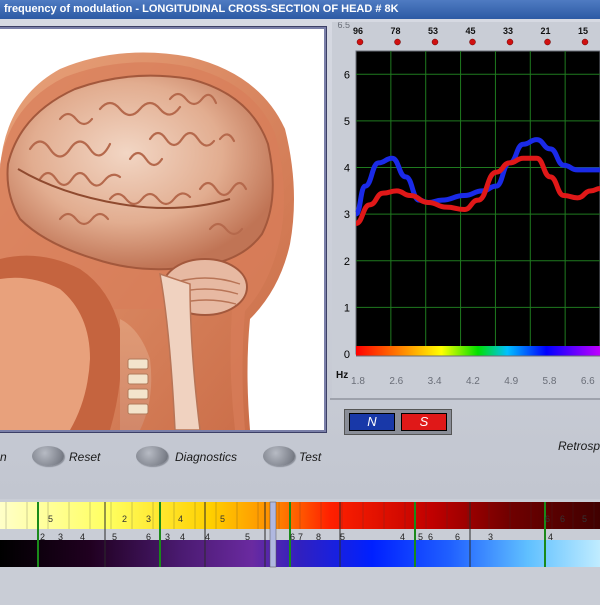 The image size is (600, 605). What do you see at coordinates (343, 26) in the screenshot?
I see `y-tick-label: 6.5` at bounding box center [343, 26].